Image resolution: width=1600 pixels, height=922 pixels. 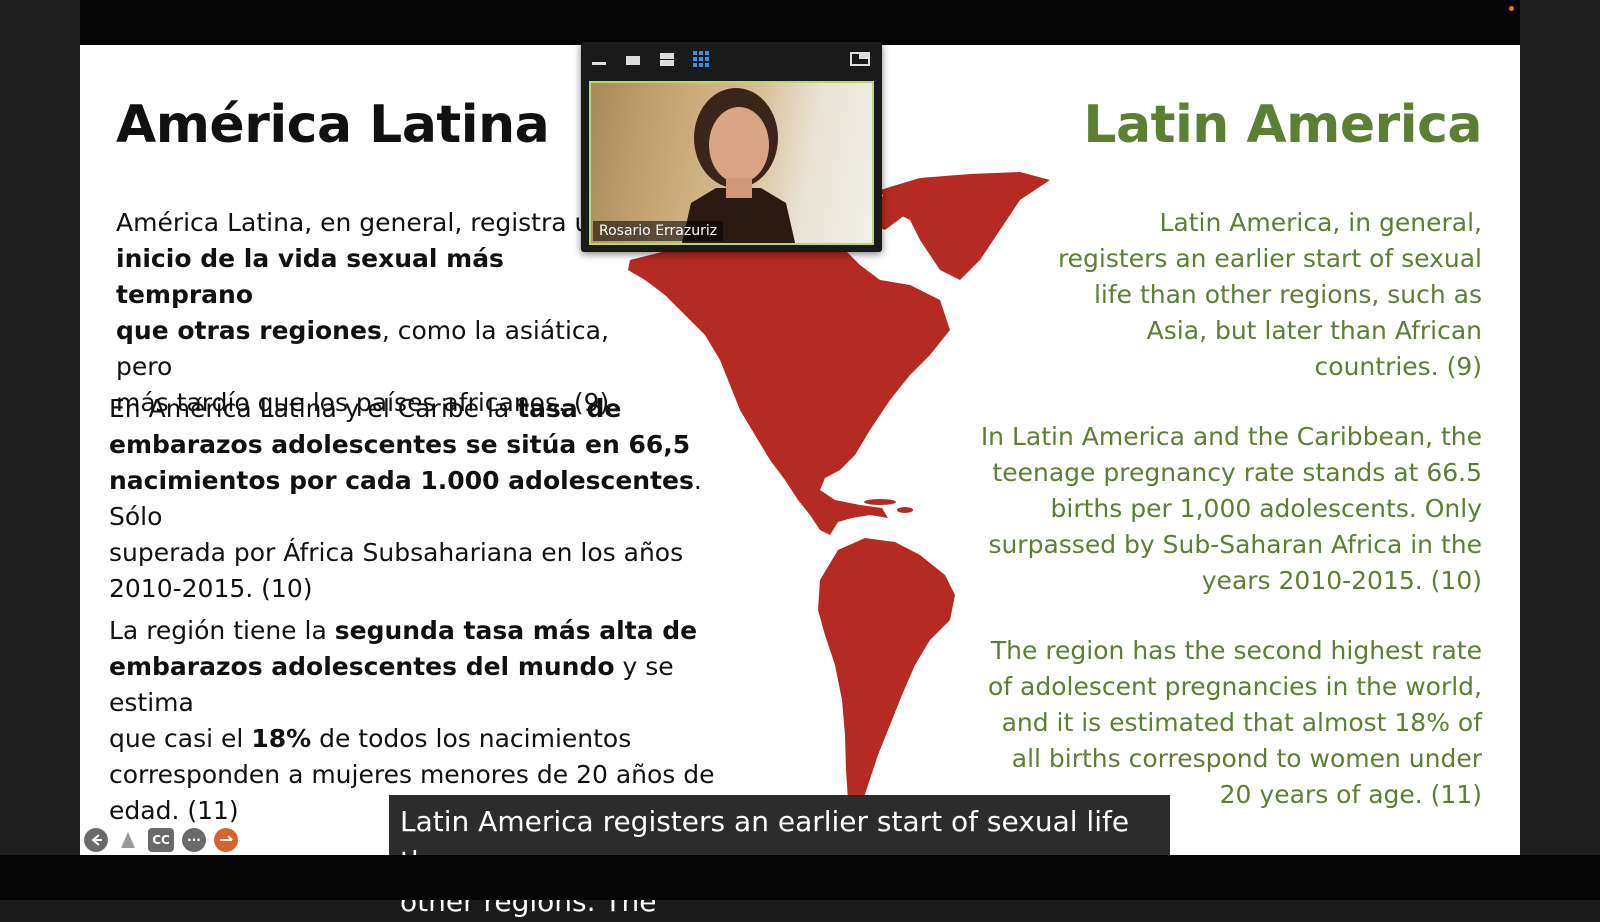 What do you see at coordinates (362, 666) in the screenshot?
I see `bold-run: embarazos adolescentes del mundo` at bounding box center [362, 666].